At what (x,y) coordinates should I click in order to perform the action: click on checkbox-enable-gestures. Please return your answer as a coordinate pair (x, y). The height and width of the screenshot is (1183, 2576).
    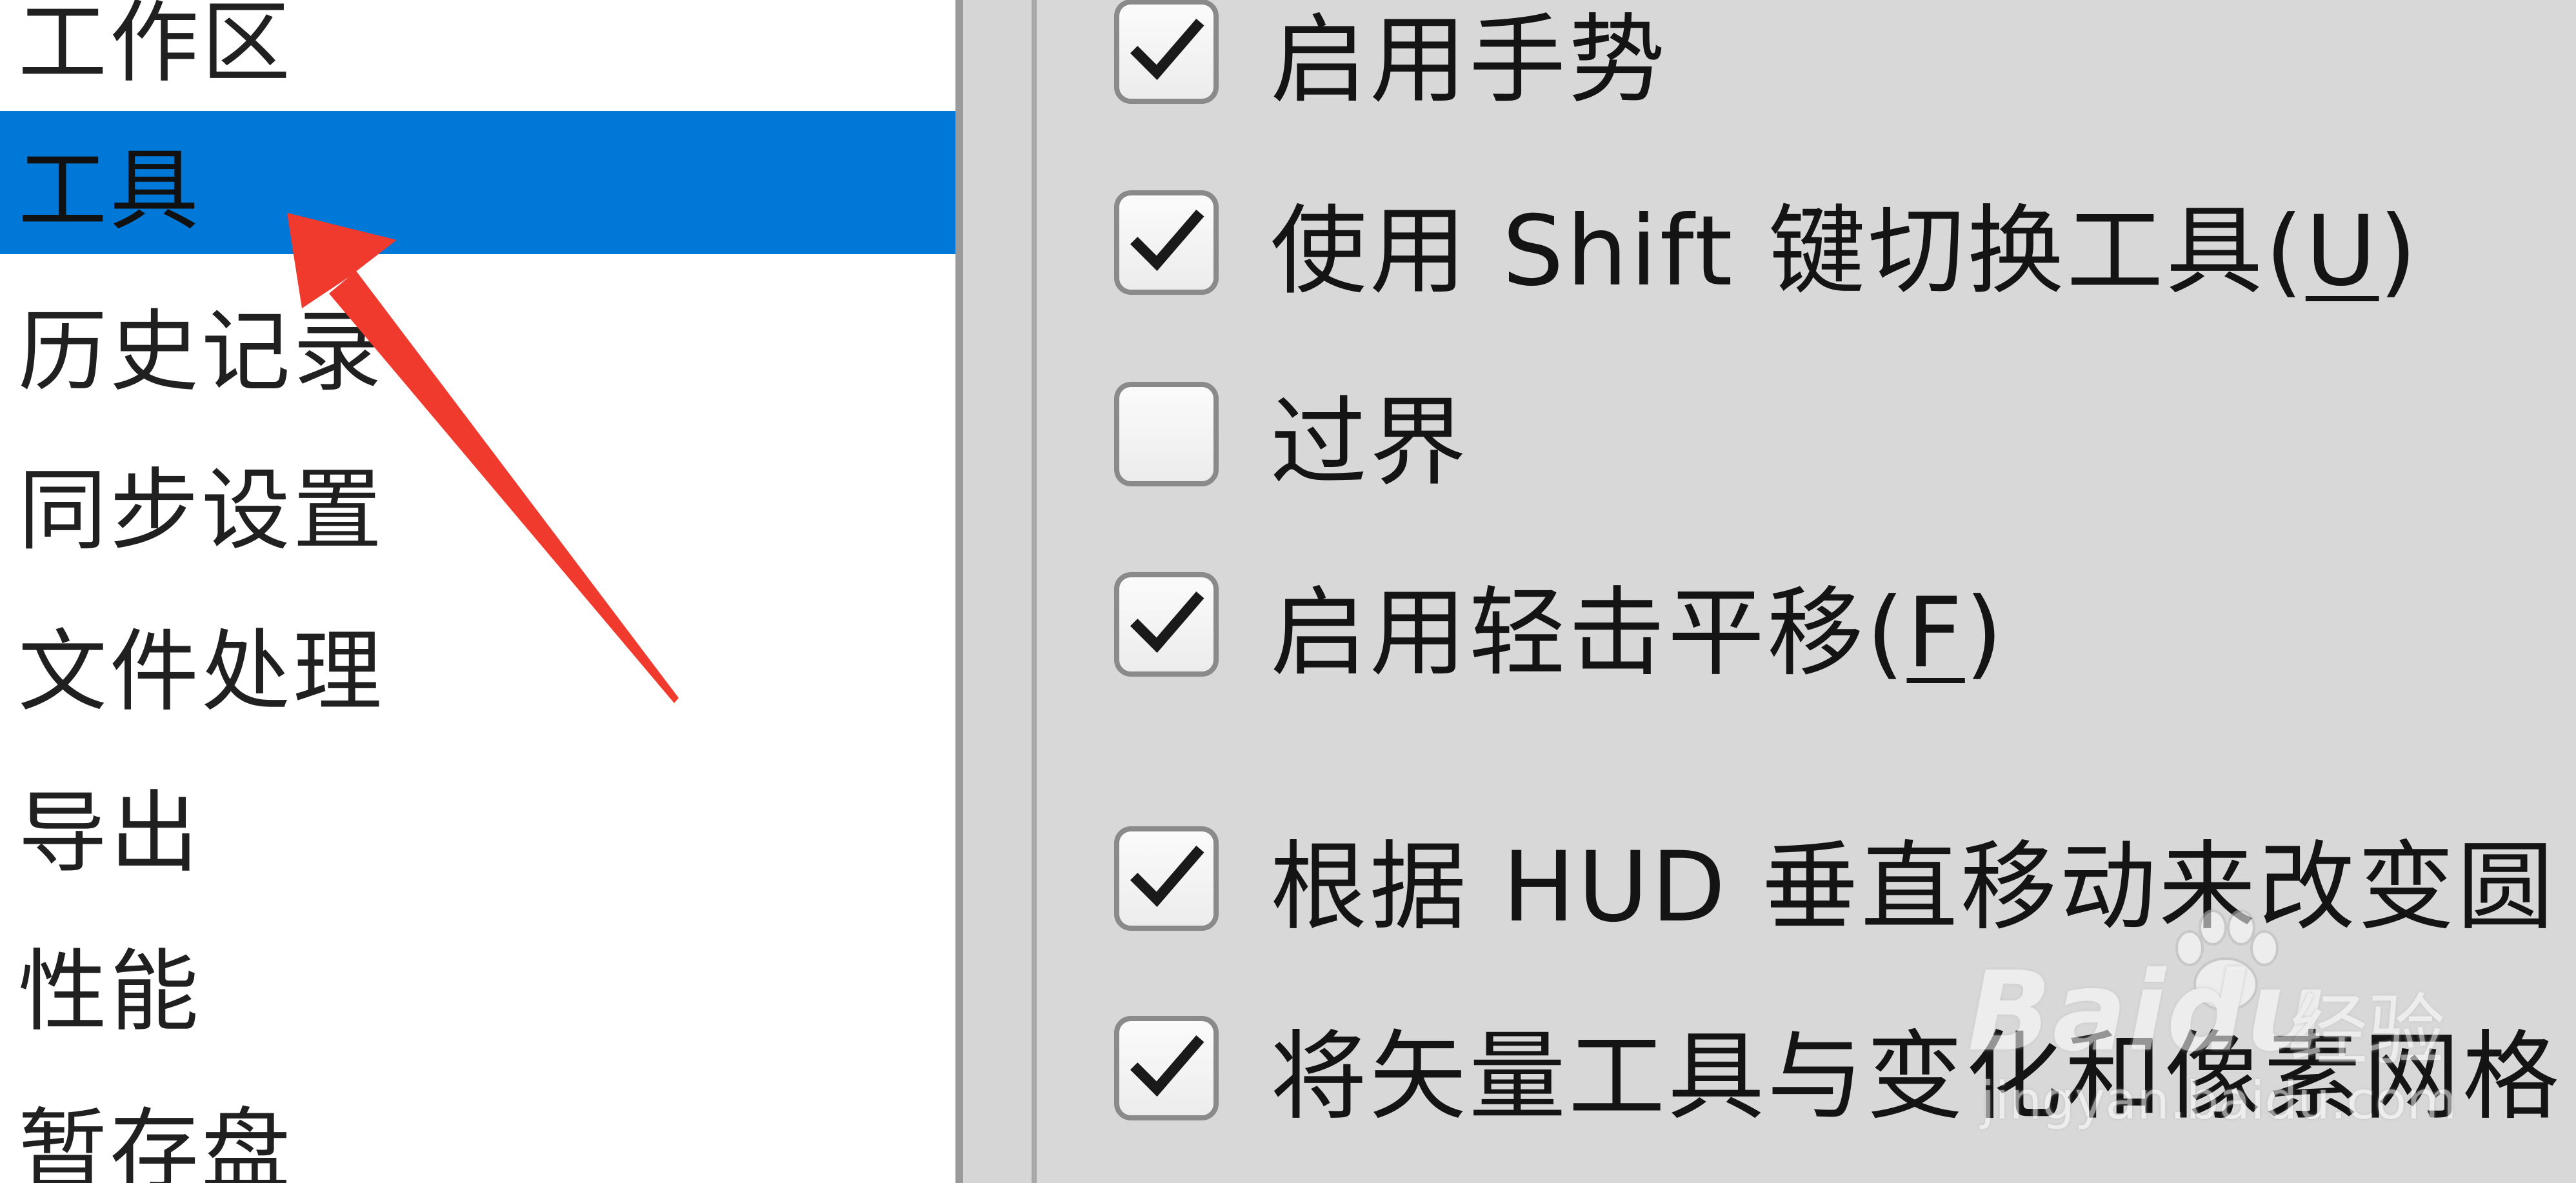
    Looking at the image, I should click on (1166, 52).